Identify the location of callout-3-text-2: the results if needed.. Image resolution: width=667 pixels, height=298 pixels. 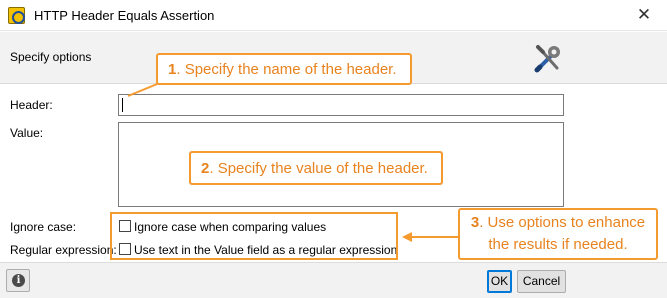
(558, 244).